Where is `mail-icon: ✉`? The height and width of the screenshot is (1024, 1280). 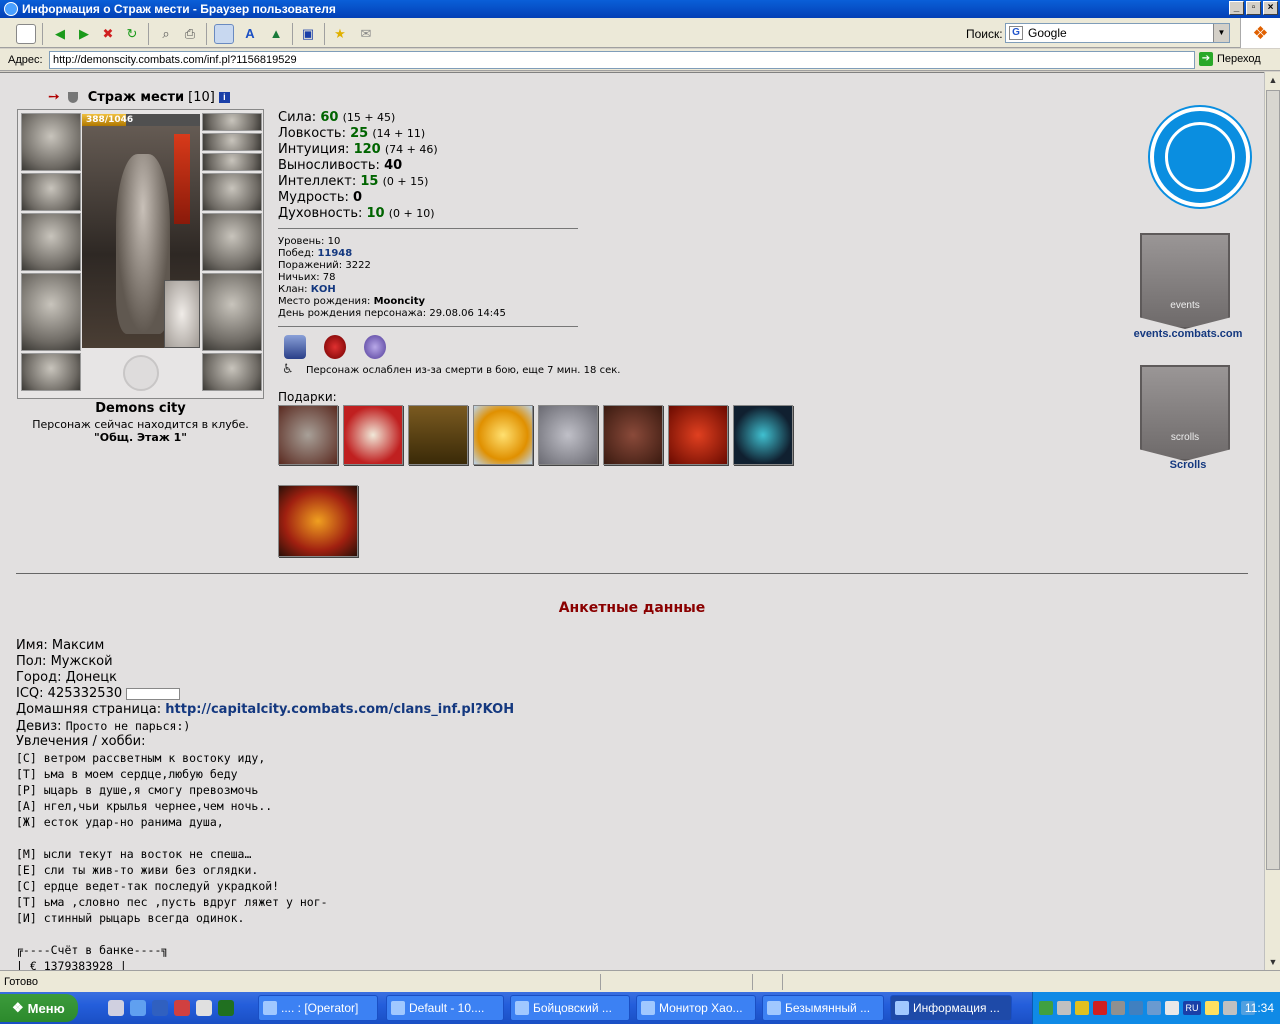 mail-icon: ✉ is located at coordinates (366, 34).